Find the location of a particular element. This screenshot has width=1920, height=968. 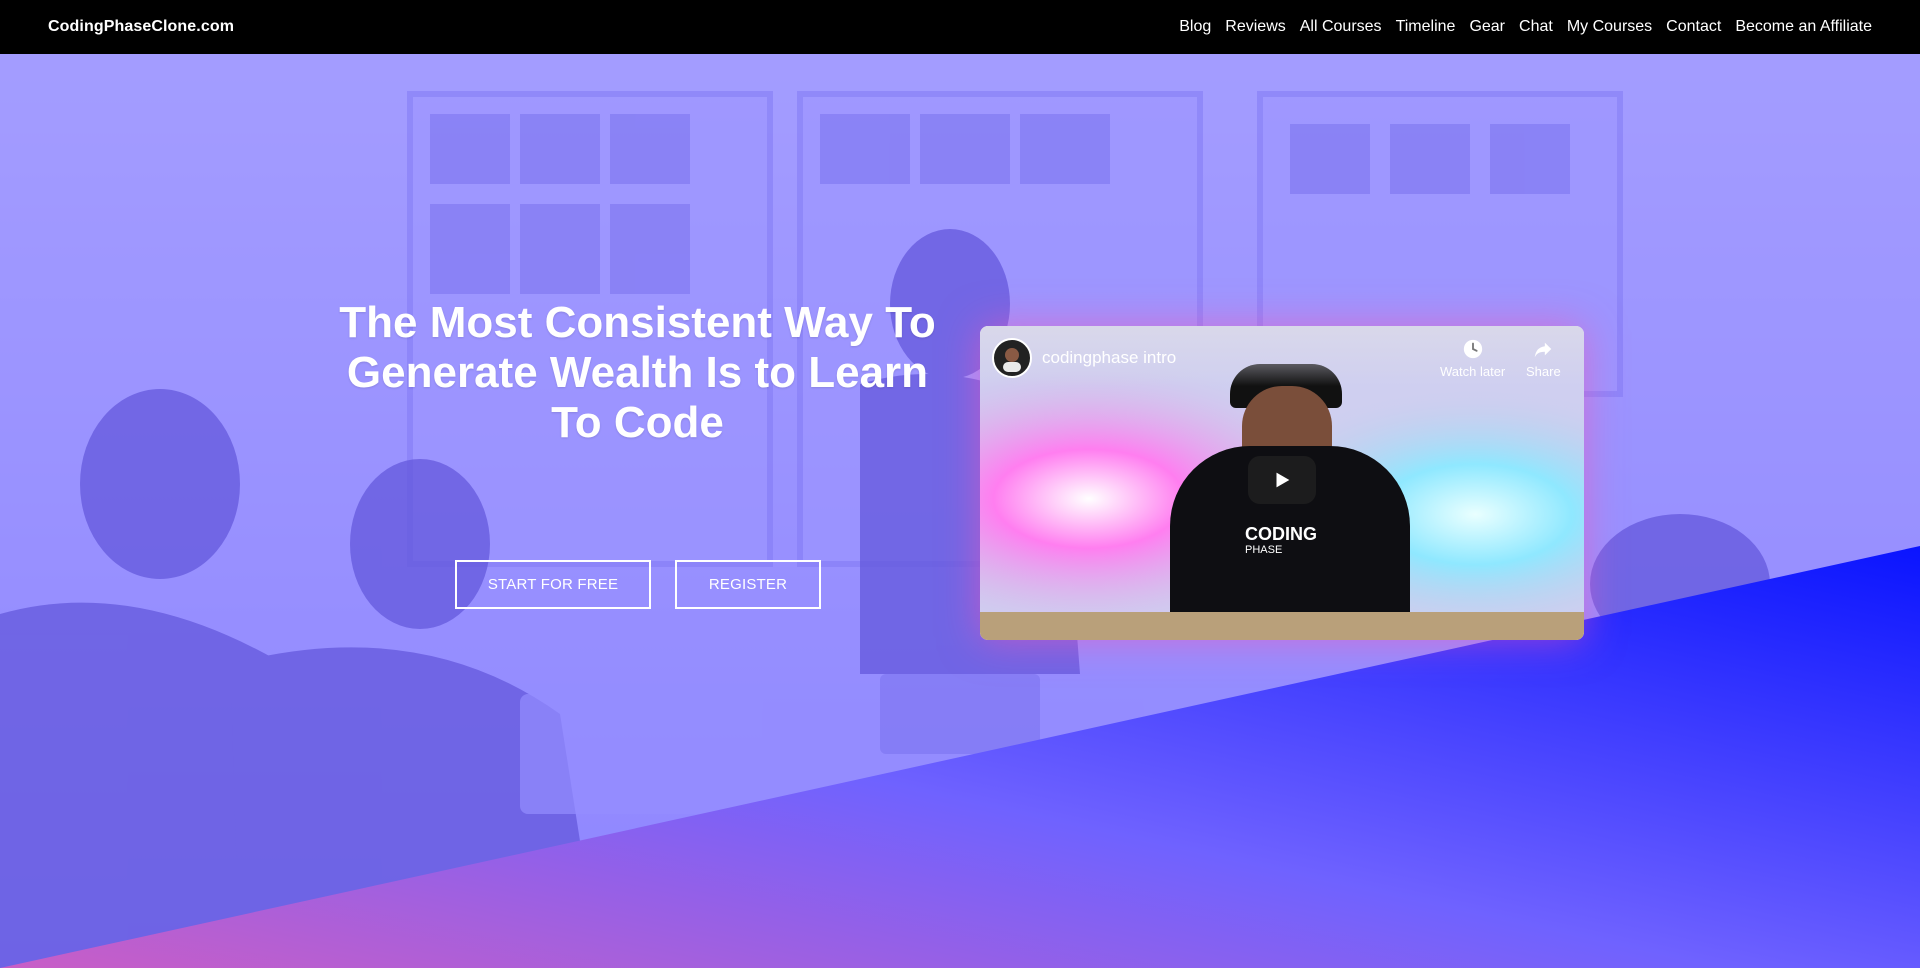

play-button is located at coordinates (1282, 480).